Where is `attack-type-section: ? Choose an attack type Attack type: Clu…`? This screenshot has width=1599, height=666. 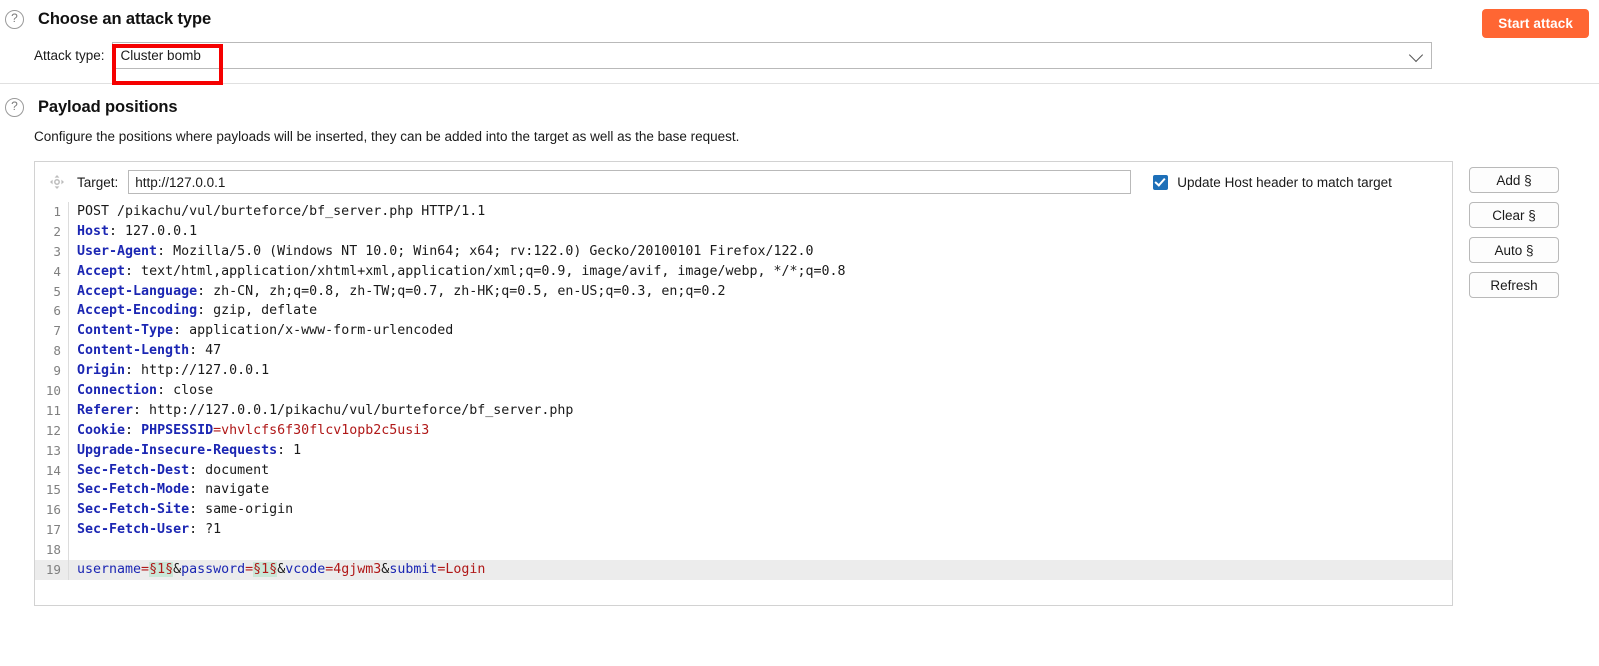 attack-type-section: ? Choose an attack type Attack type: Clu… is located at coordinates (799, 42).